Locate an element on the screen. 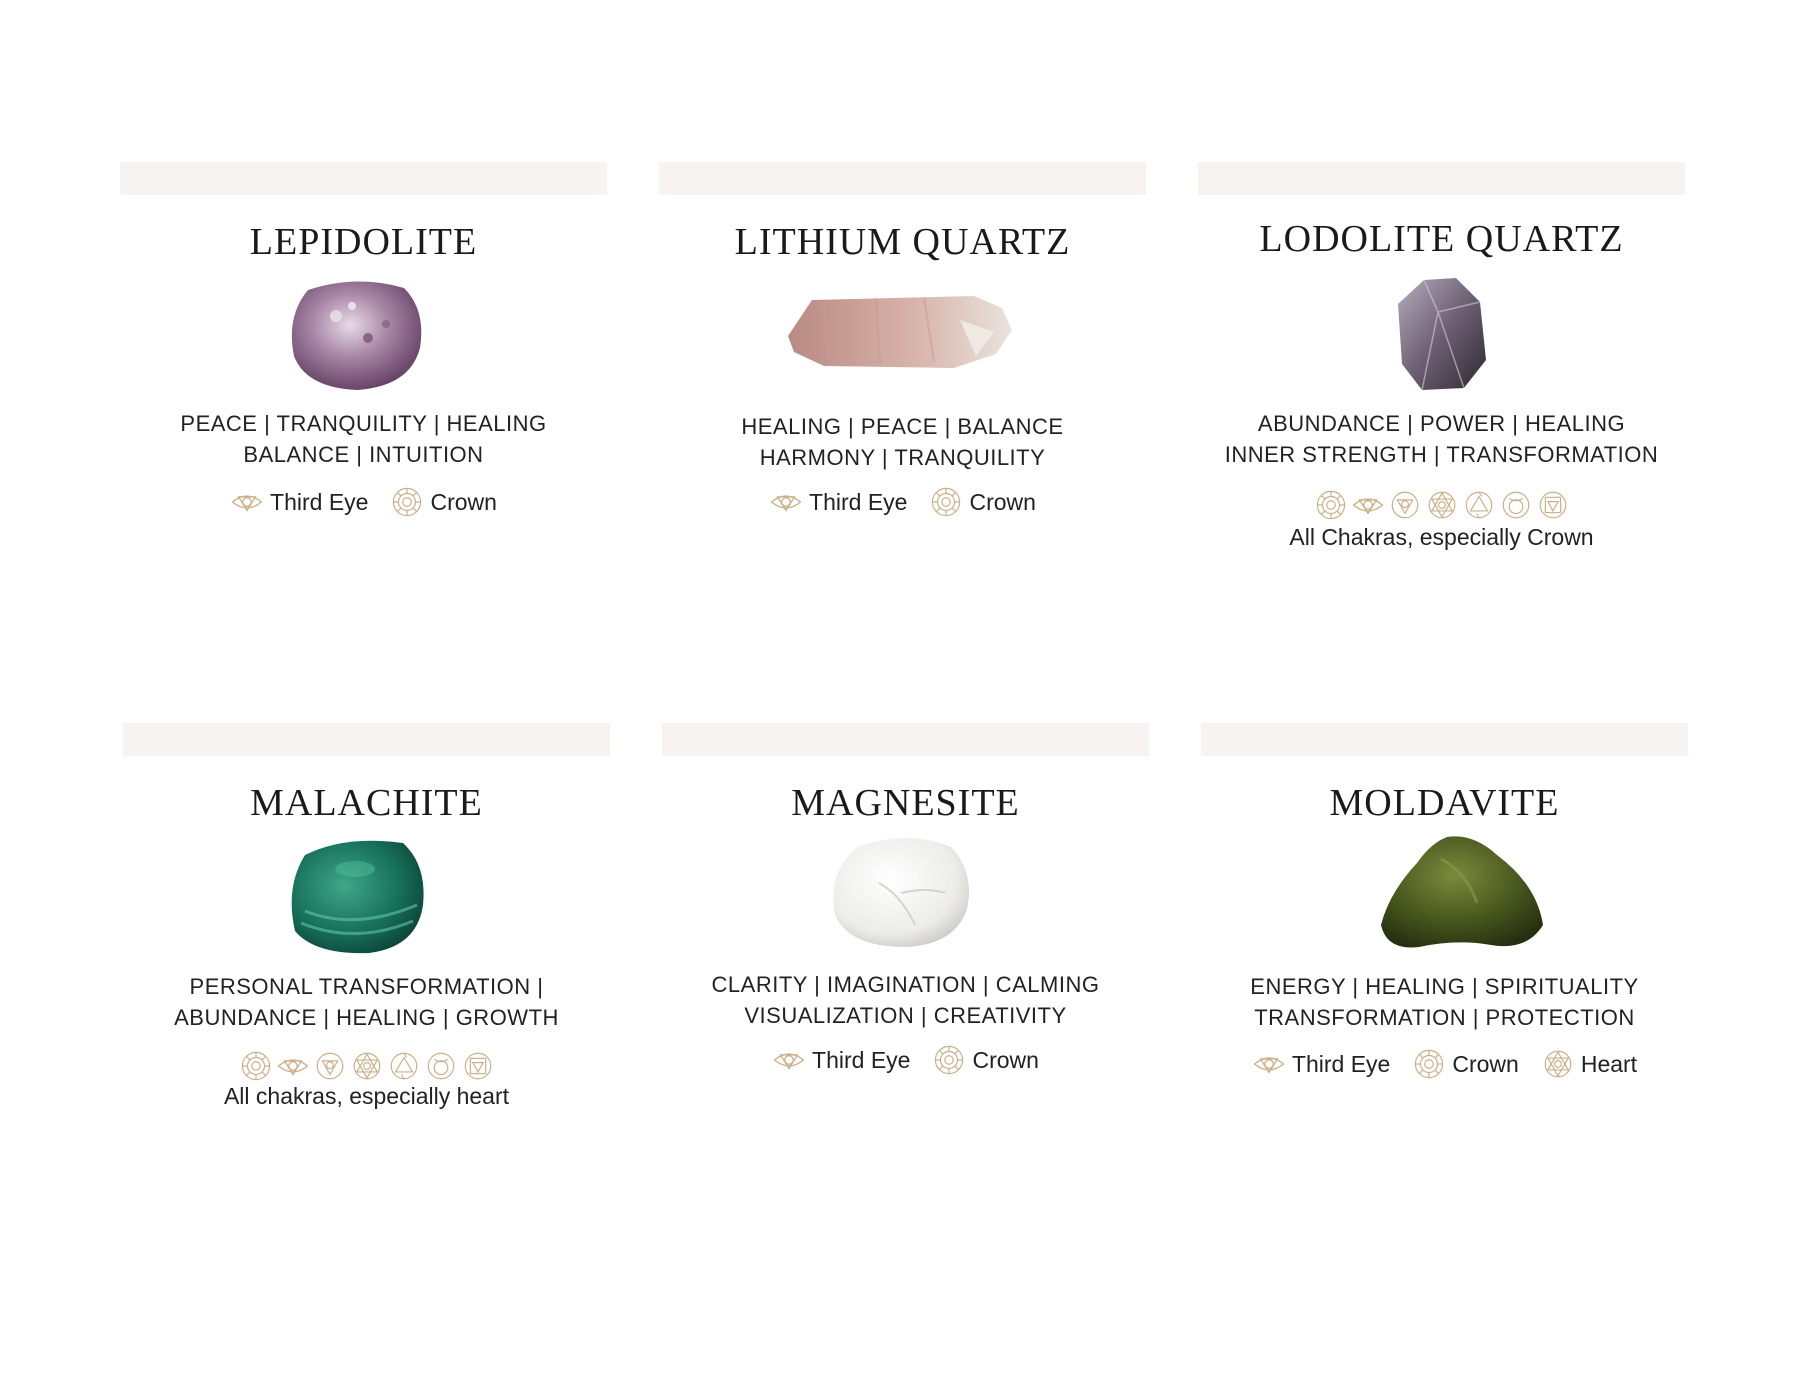 The image size is (1800, 1391). chakra-list: Third Eye Crown Heart is located at coordinates (1444, 1064).